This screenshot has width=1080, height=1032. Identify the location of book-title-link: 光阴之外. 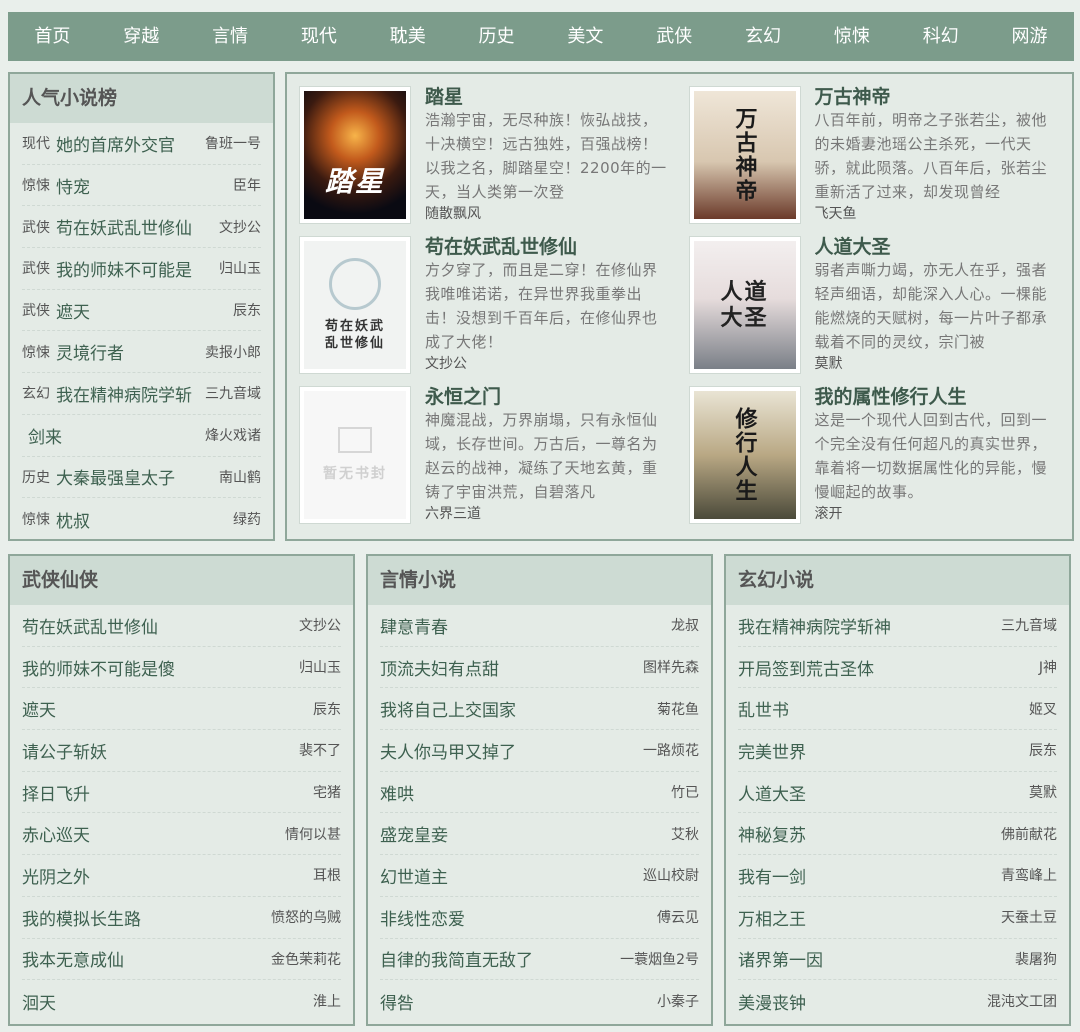
(56, 875).